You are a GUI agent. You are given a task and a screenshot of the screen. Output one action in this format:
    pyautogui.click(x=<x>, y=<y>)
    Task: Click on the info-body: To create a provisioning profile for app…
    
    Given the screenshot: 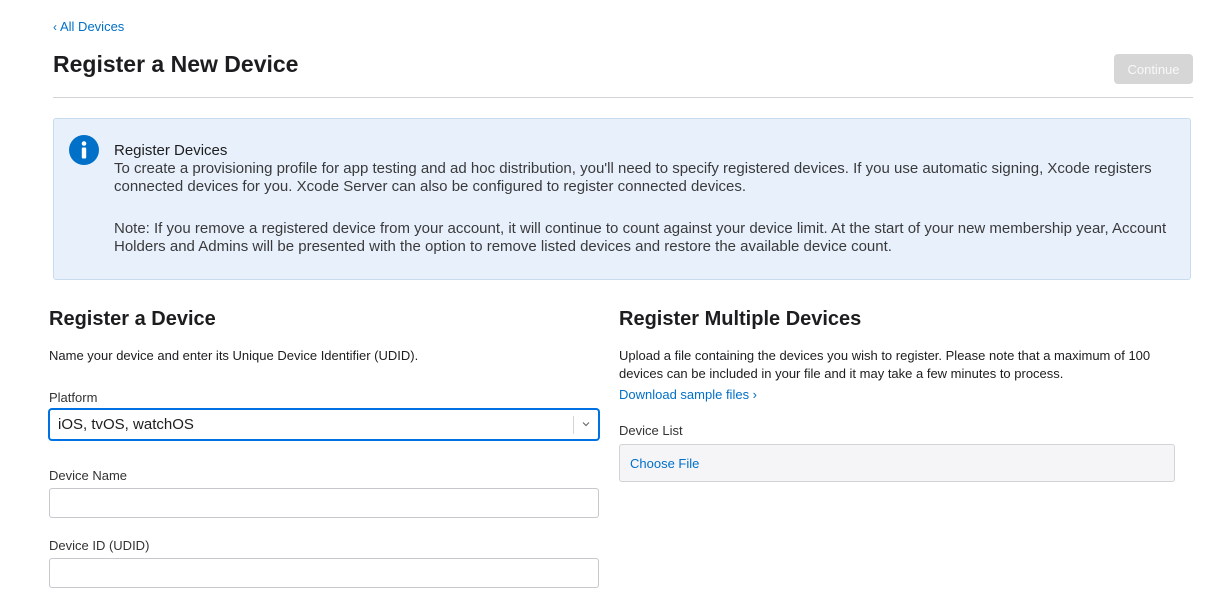 What is the action you would take?
    pyautogui.click(x=633, y=177)
    